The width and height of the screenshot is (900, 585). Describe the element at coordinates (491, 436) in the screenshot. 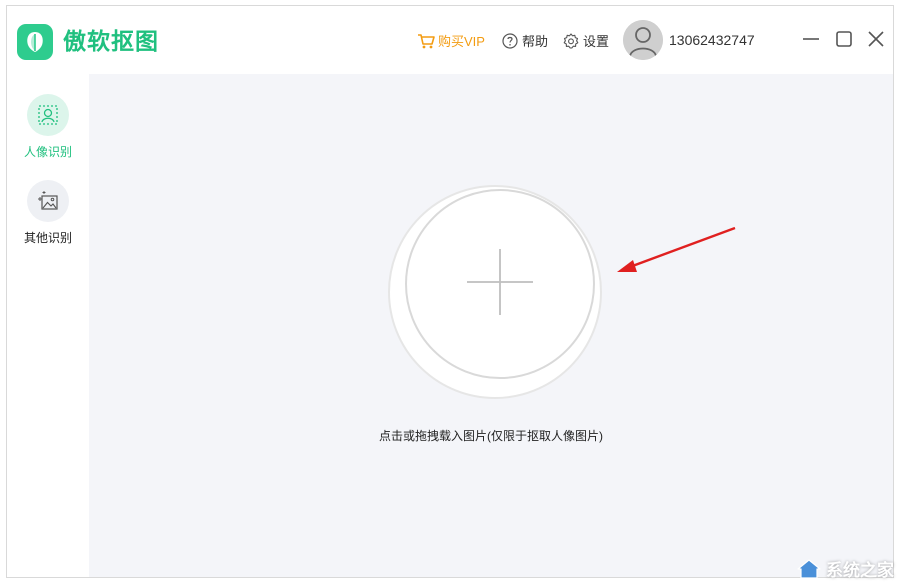

I see `upload-hint-text: 点击或拖拽载入图片(仅限于抠取人像图片)` at that location.